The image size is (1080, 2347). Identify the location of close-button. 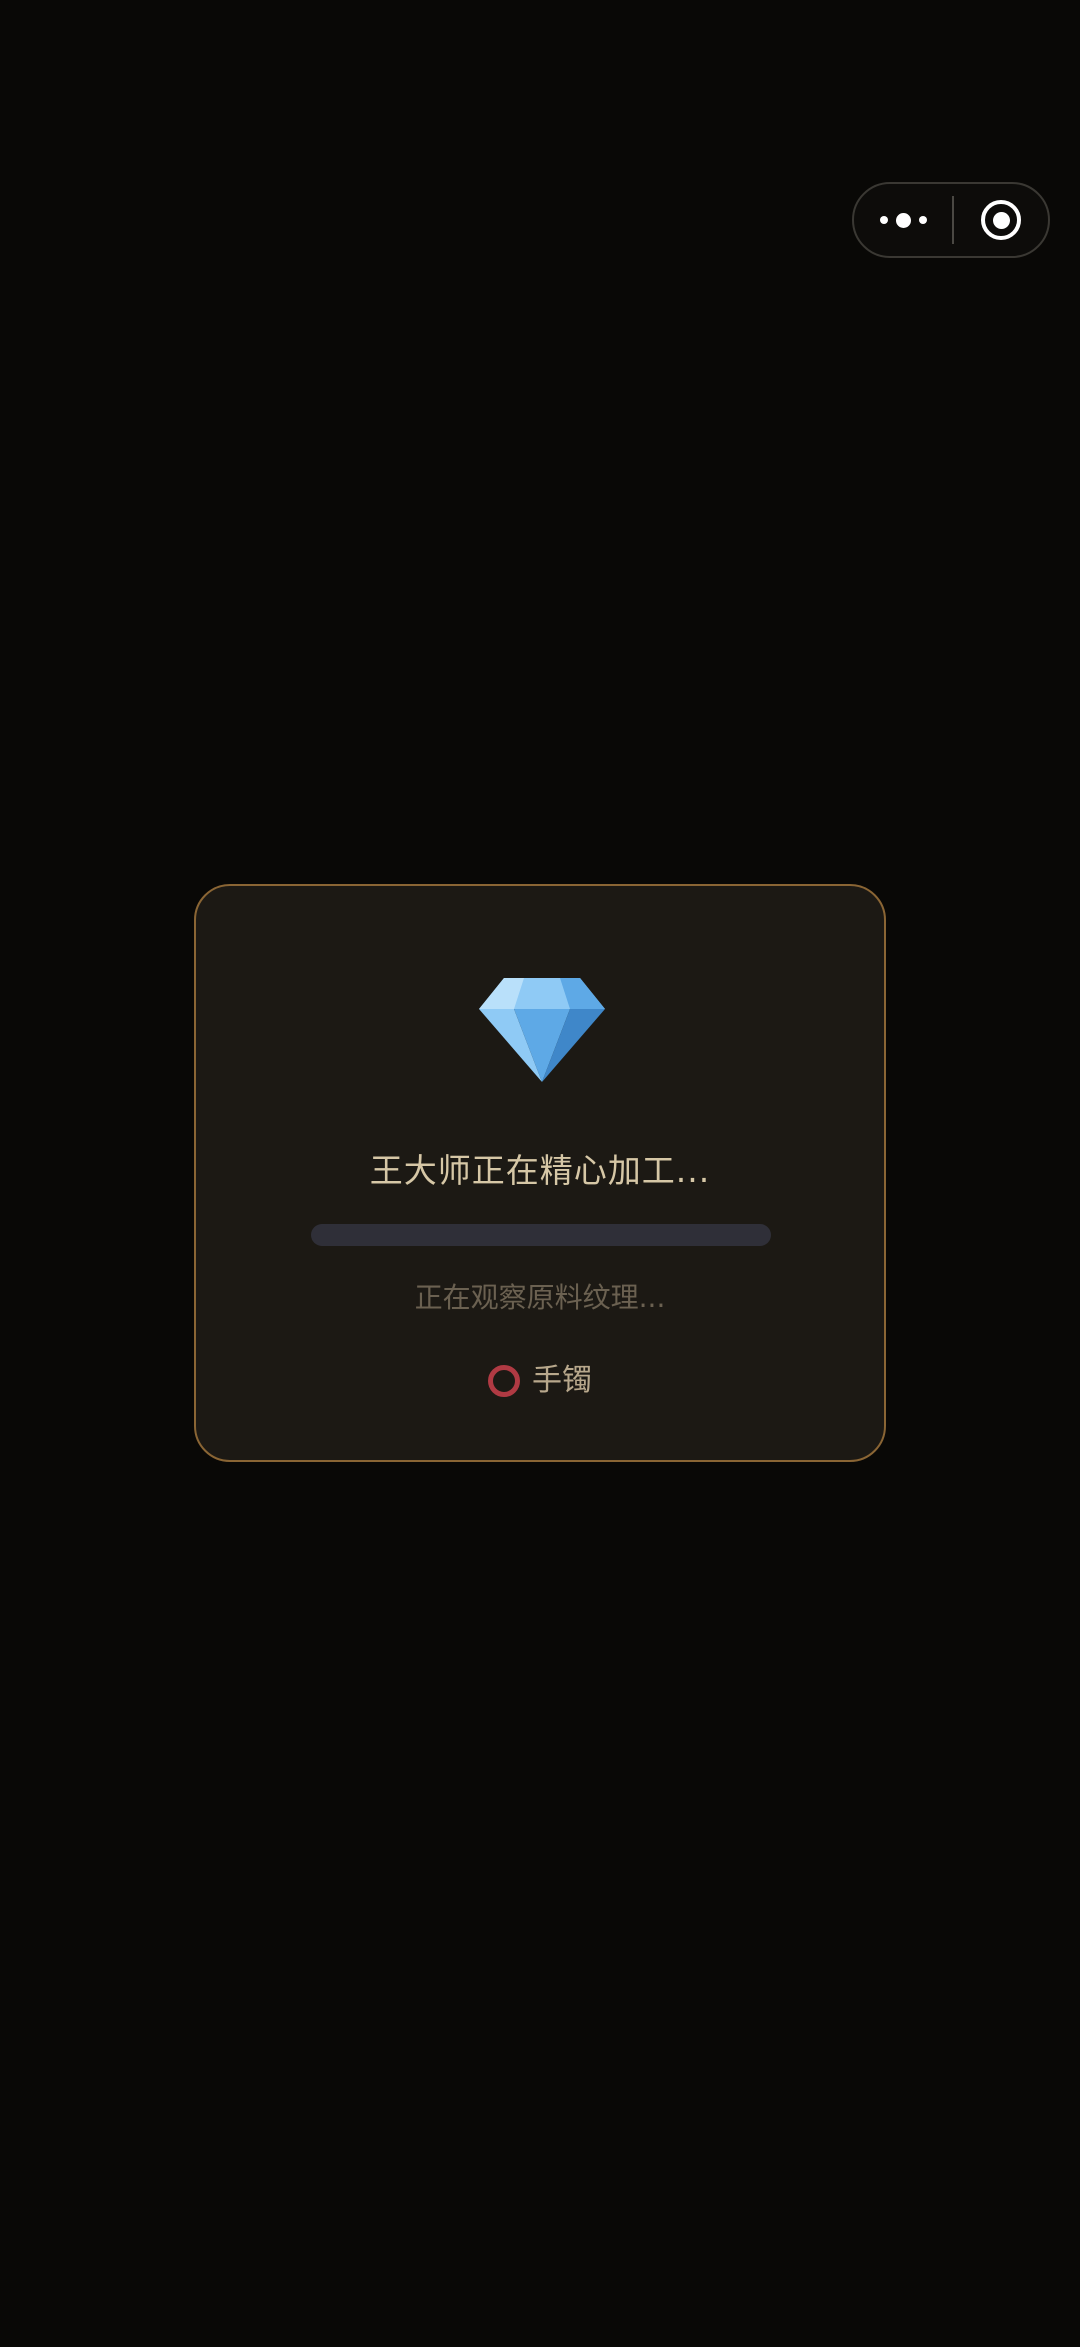
(1001, 220).